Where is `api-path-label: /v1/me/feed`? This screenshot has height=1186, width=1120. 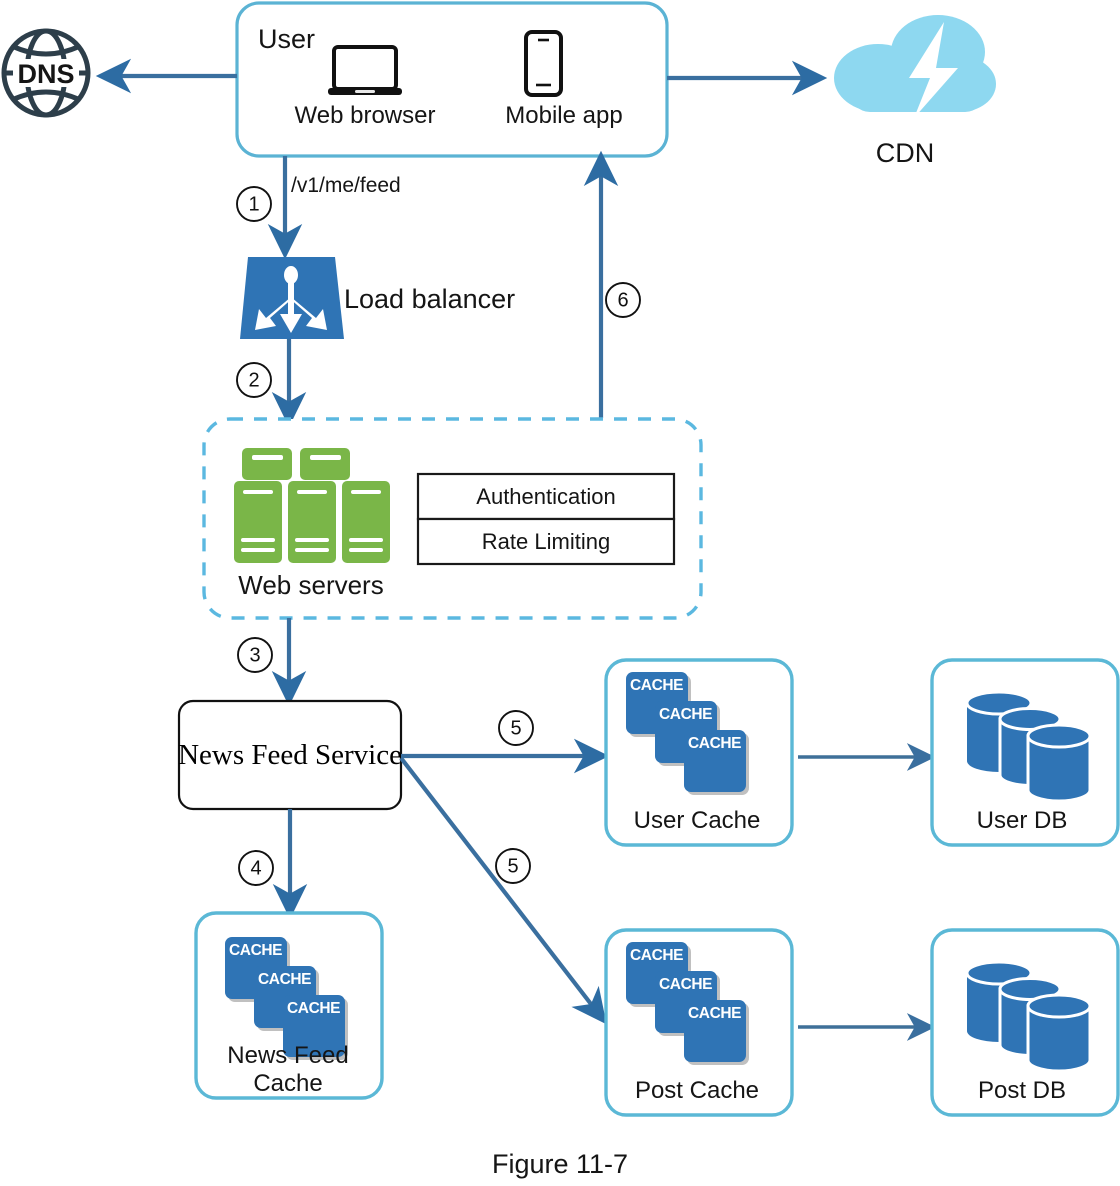 api-path-label: /v1/me/feed is located at coordinates (346, 185).